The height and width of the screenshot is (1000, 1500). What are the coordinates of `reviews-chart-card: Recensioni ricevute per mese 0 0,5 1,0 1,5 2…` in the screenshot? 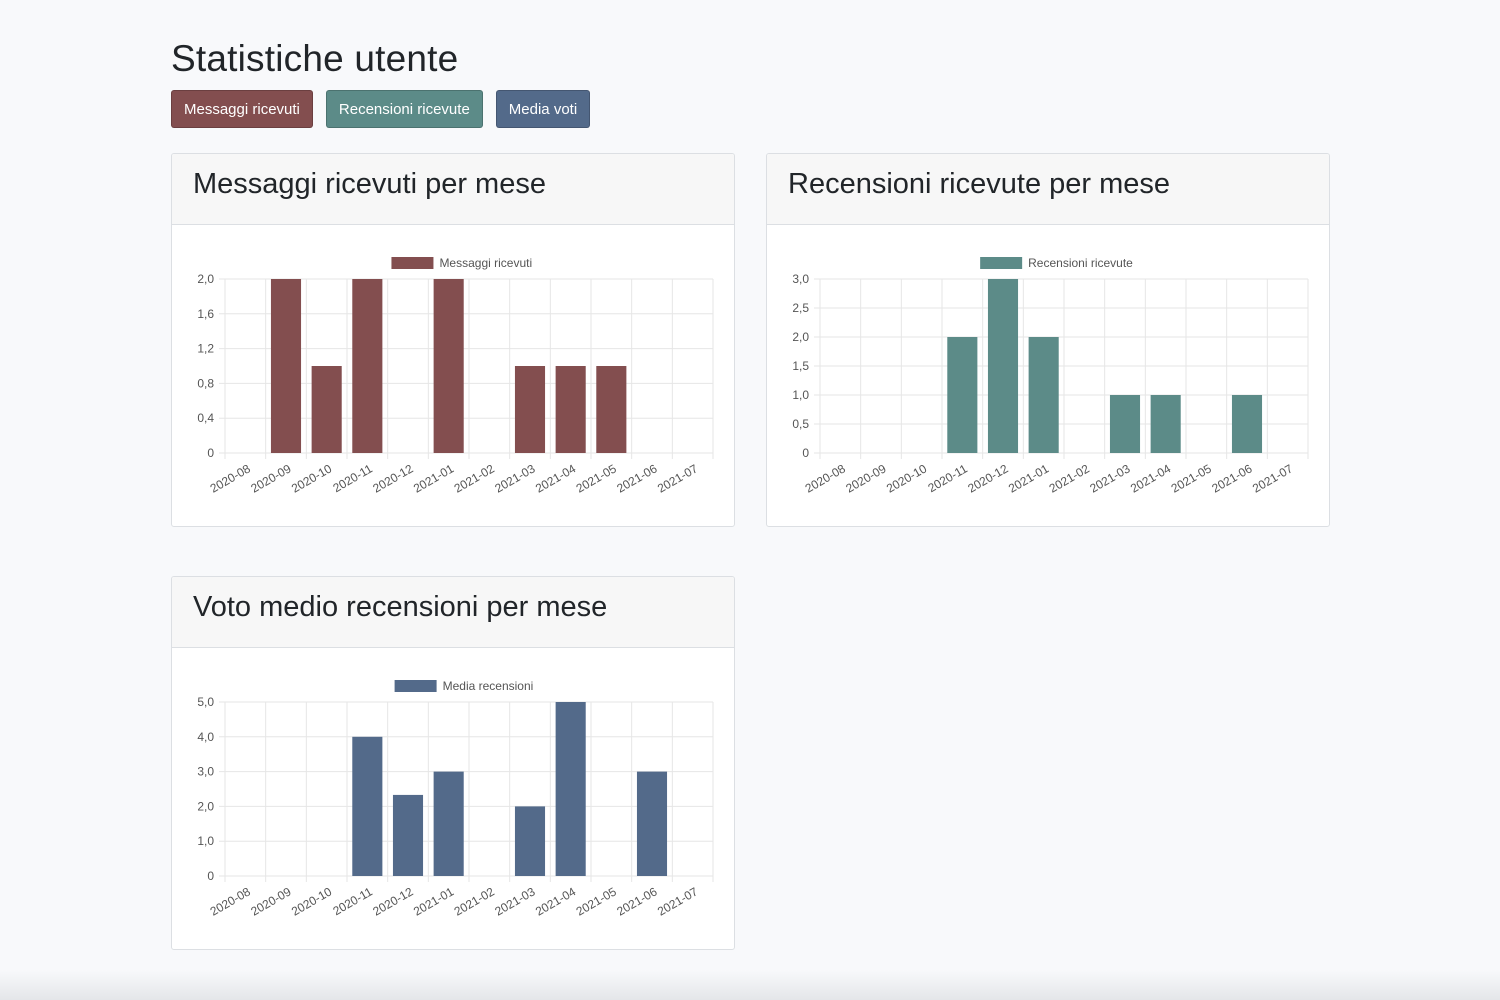 It's located at (1048, 340).